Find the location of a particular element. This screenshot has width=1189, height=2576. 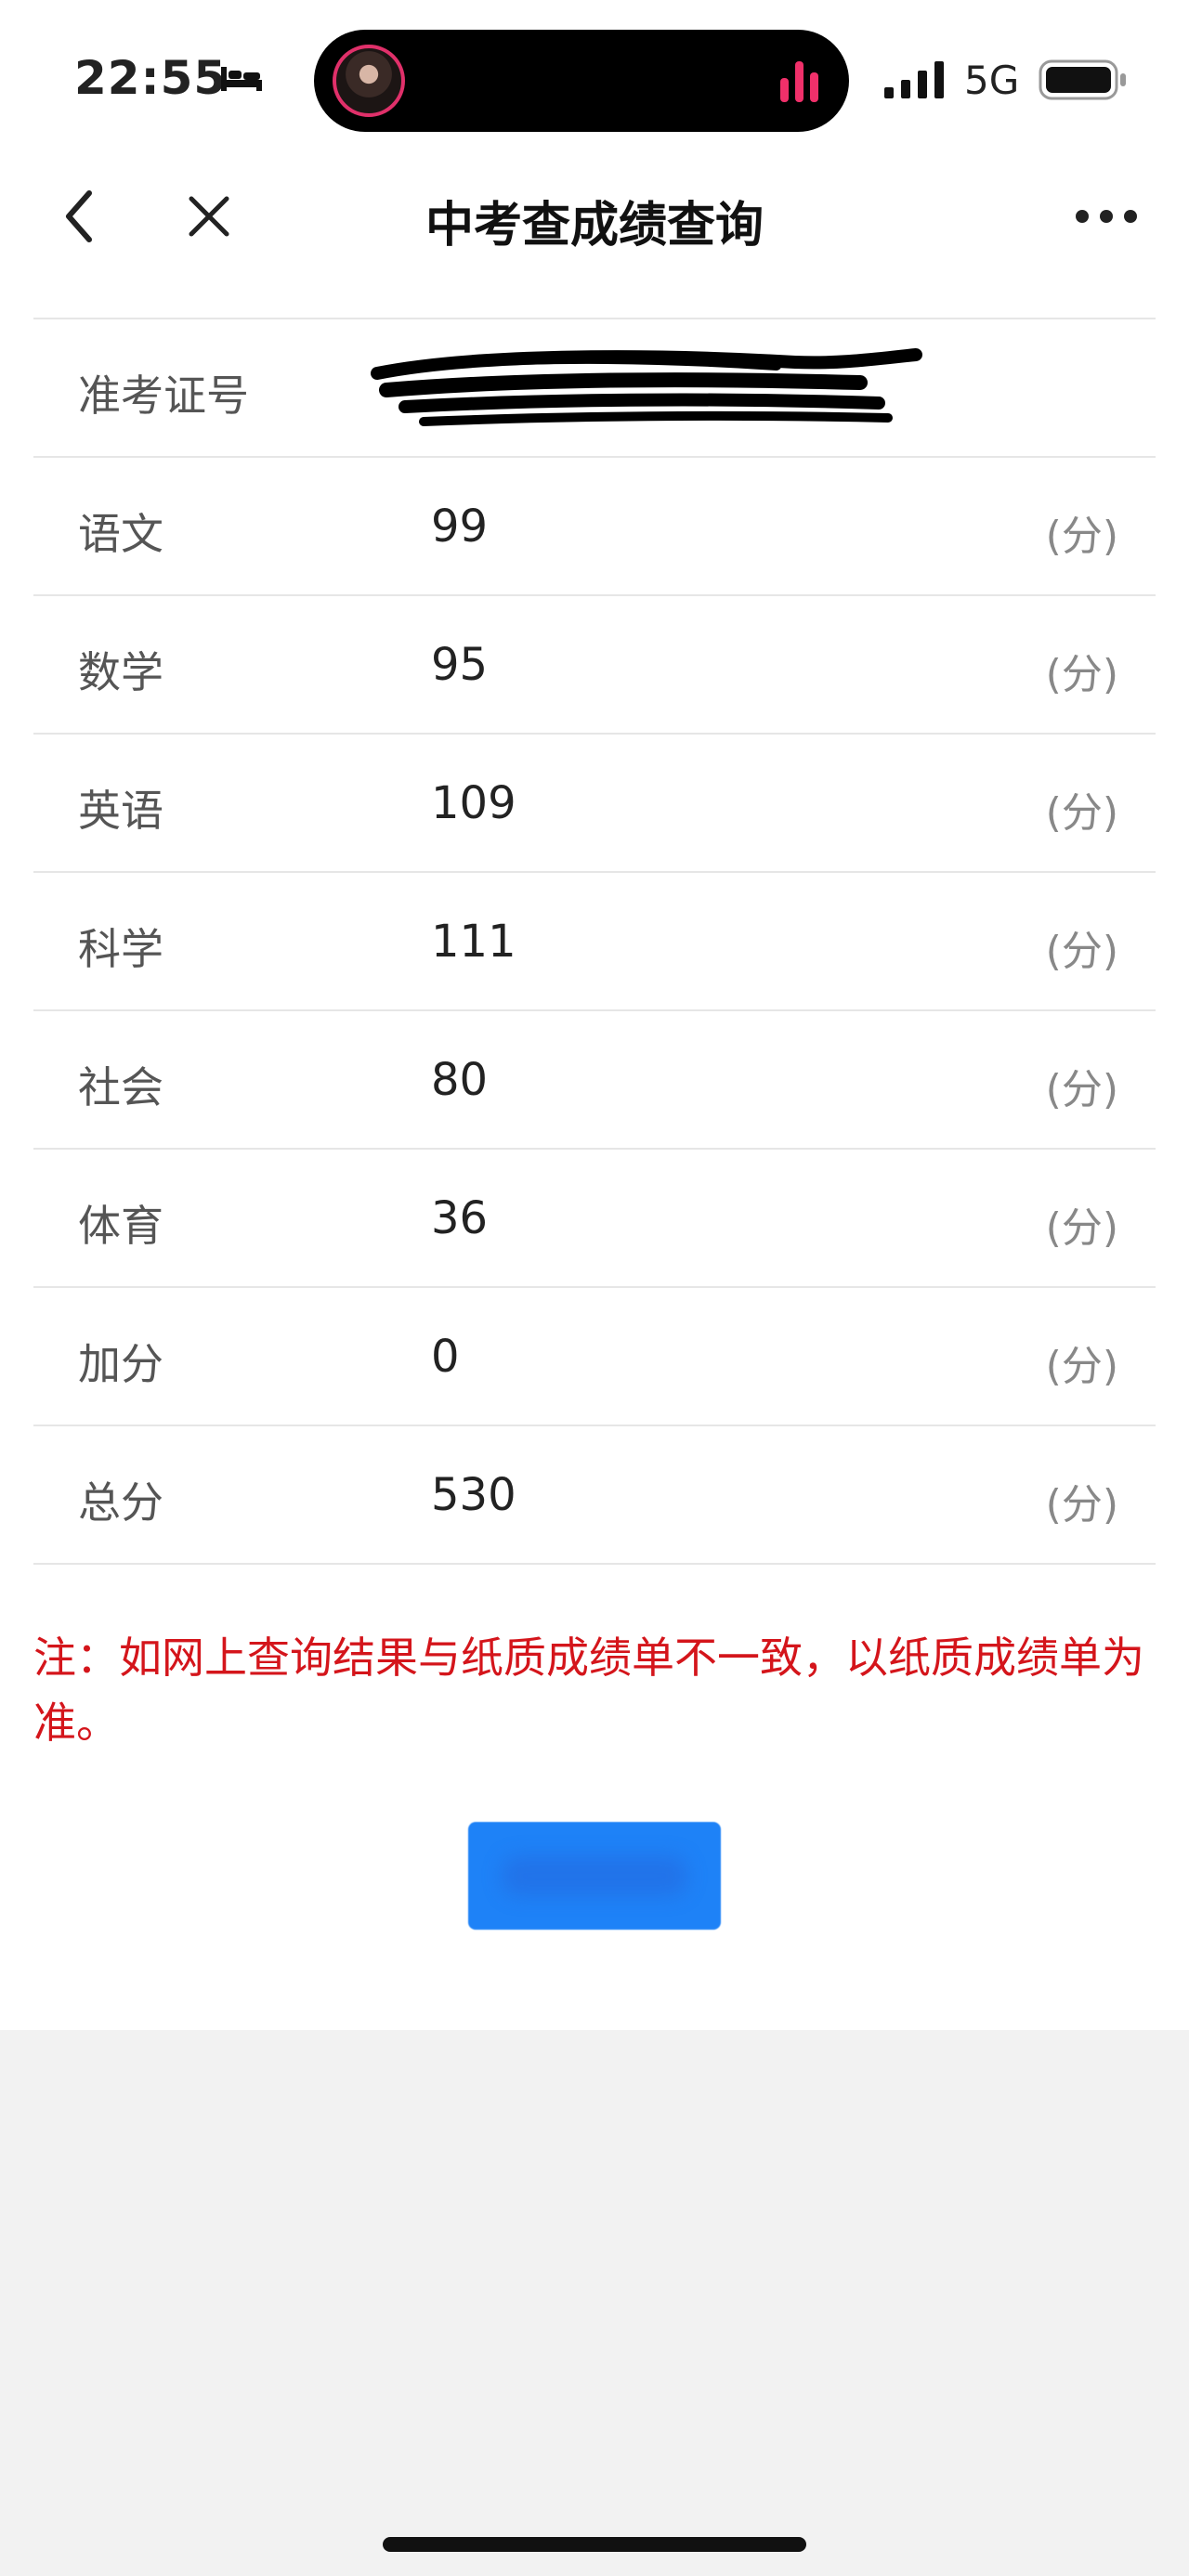

home-indicator is located at coordinates (594, 2544).